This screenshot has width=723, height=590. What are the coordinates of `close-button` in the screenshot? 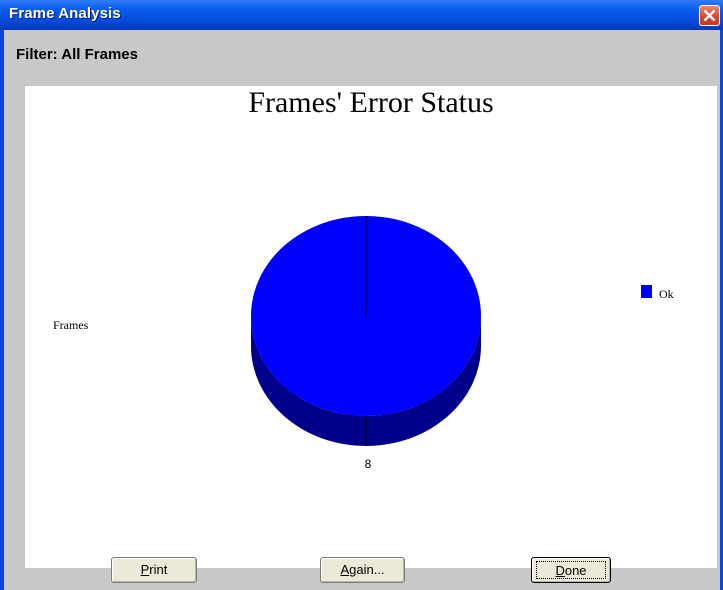 It's located at (709, 15).